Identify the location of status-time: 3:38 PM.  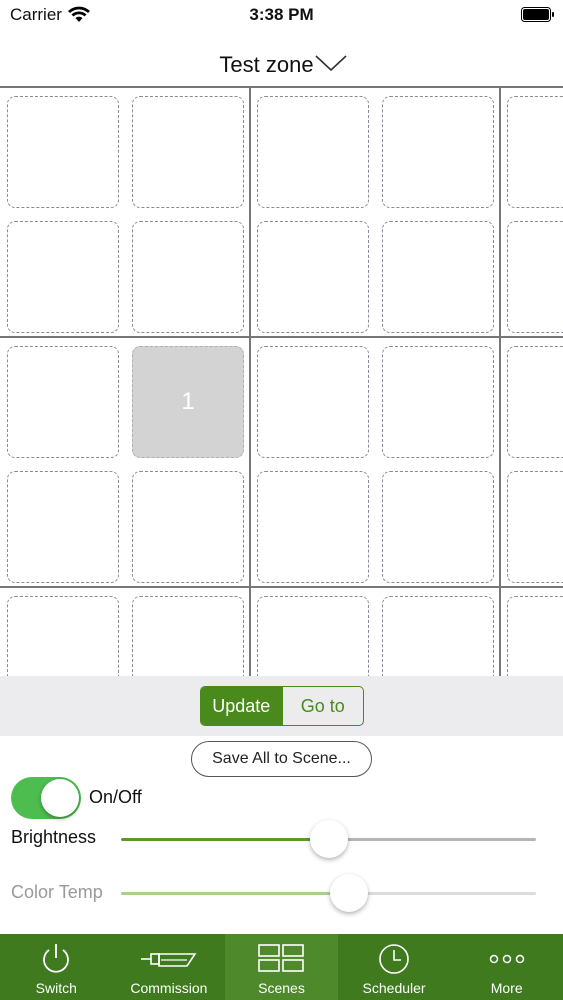
(281, 14).